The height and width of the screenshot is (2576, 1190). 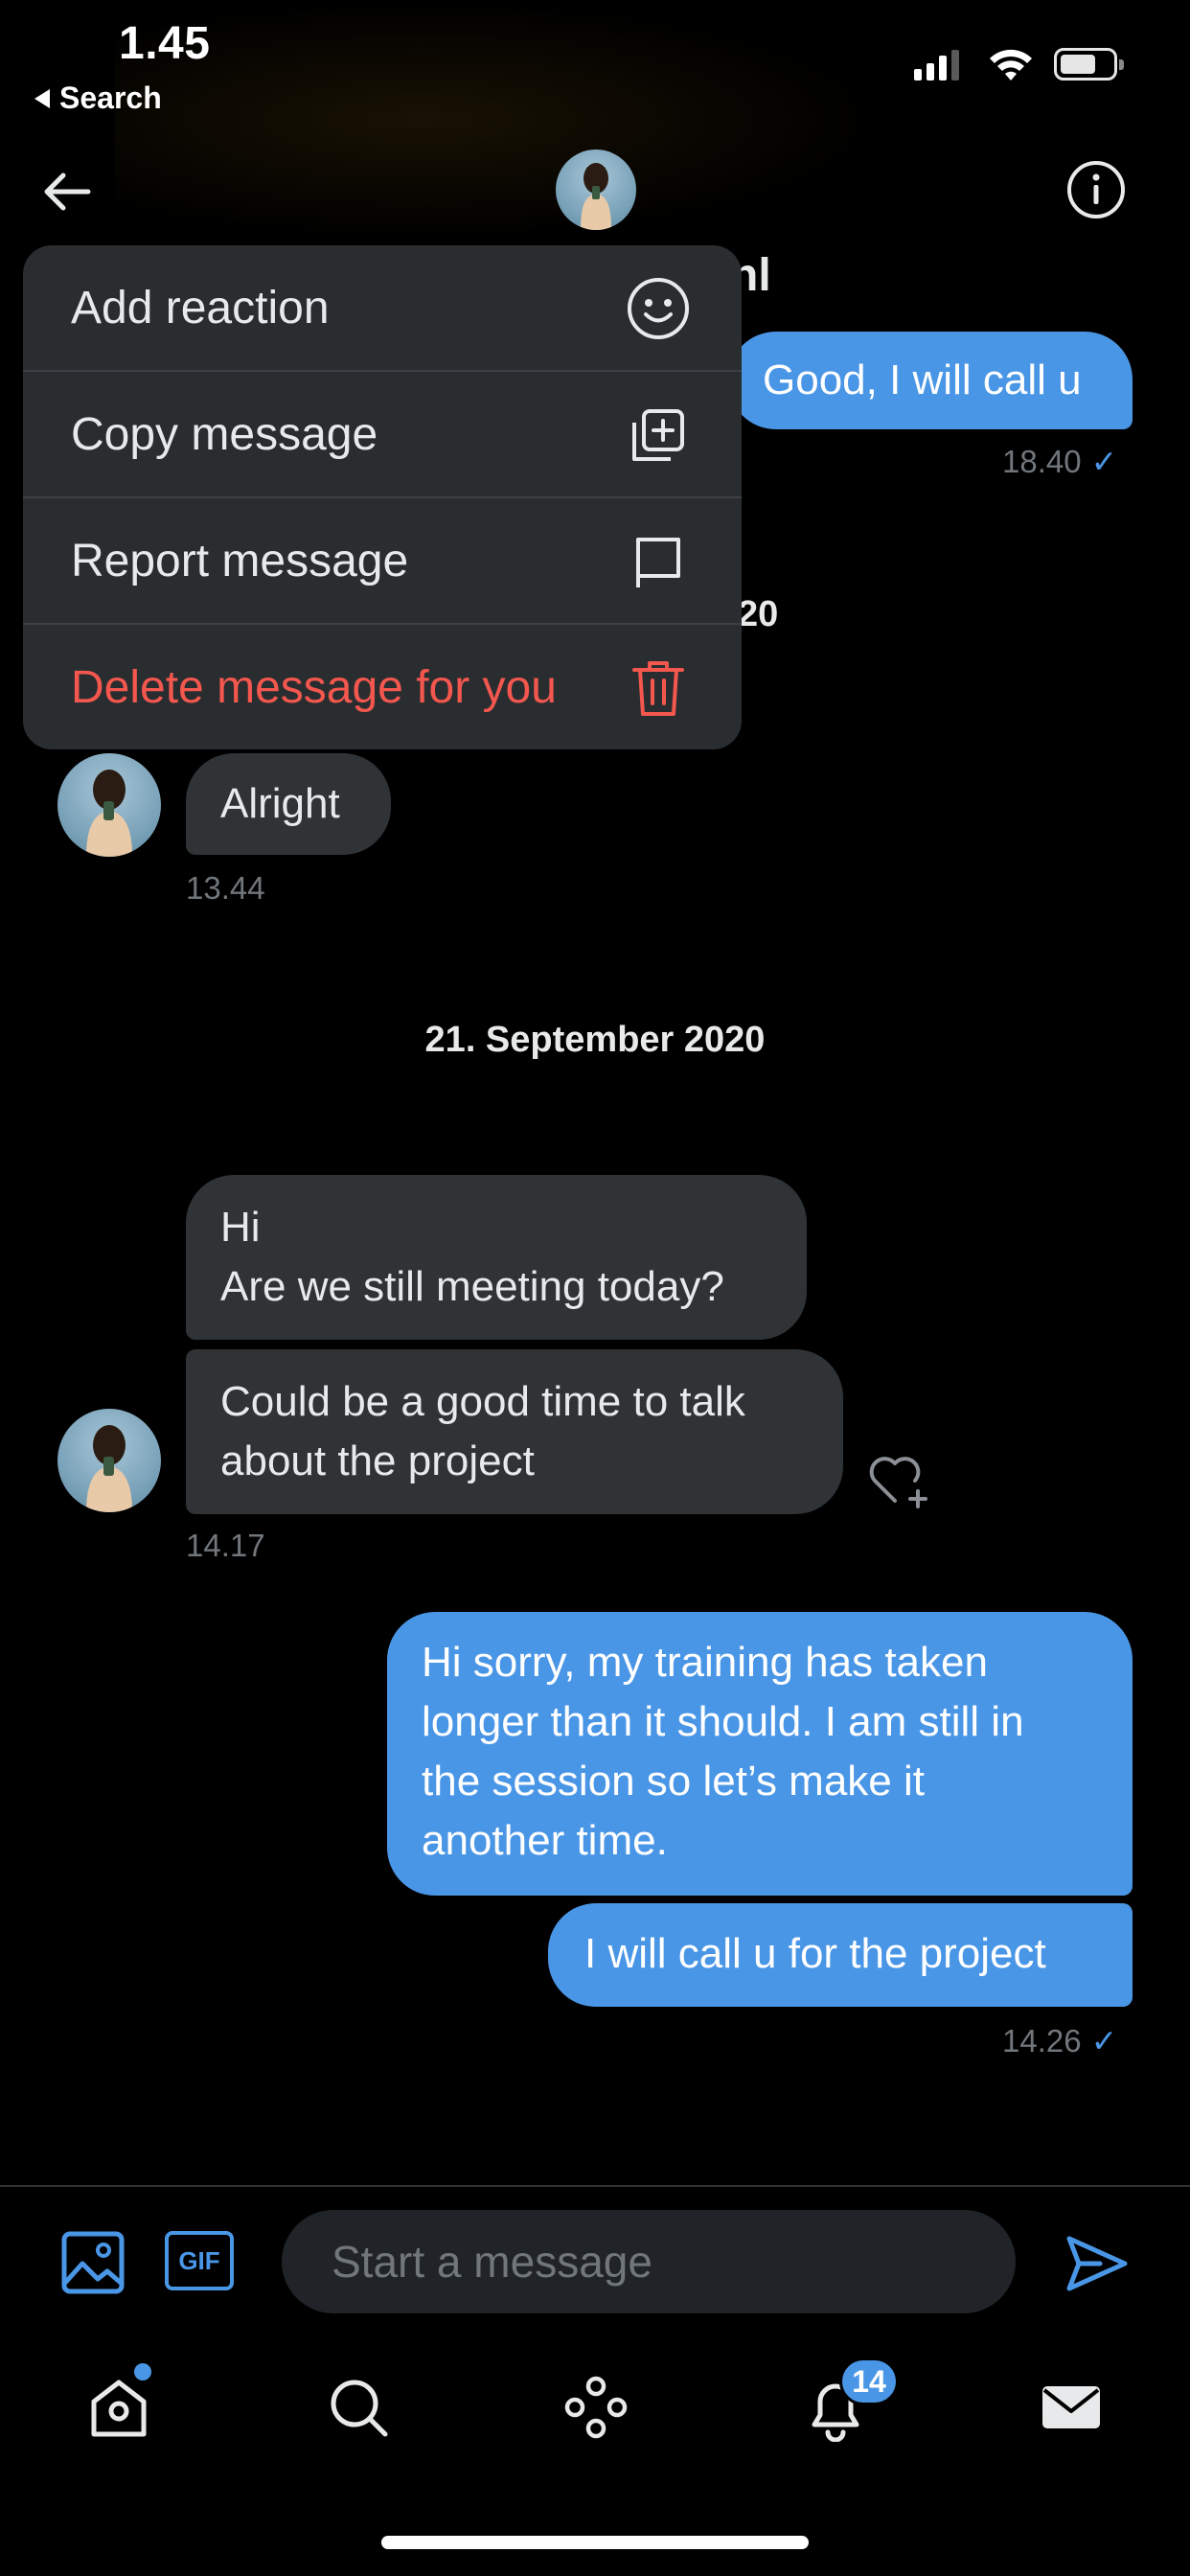 What do you see at coordinates (596, 190) in the screenshot?
I see `header-avatar` at bounding box center [596, 190].